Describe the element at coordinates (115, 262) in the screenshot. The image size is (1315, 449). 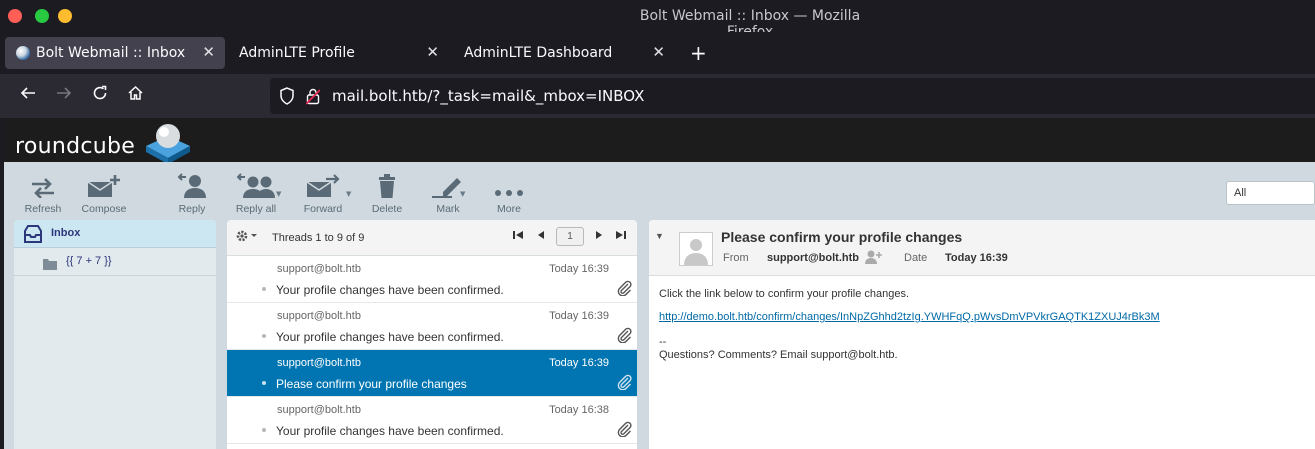
I see `folder-item-subfolder: {{ 7 + 7 }}` at that location.